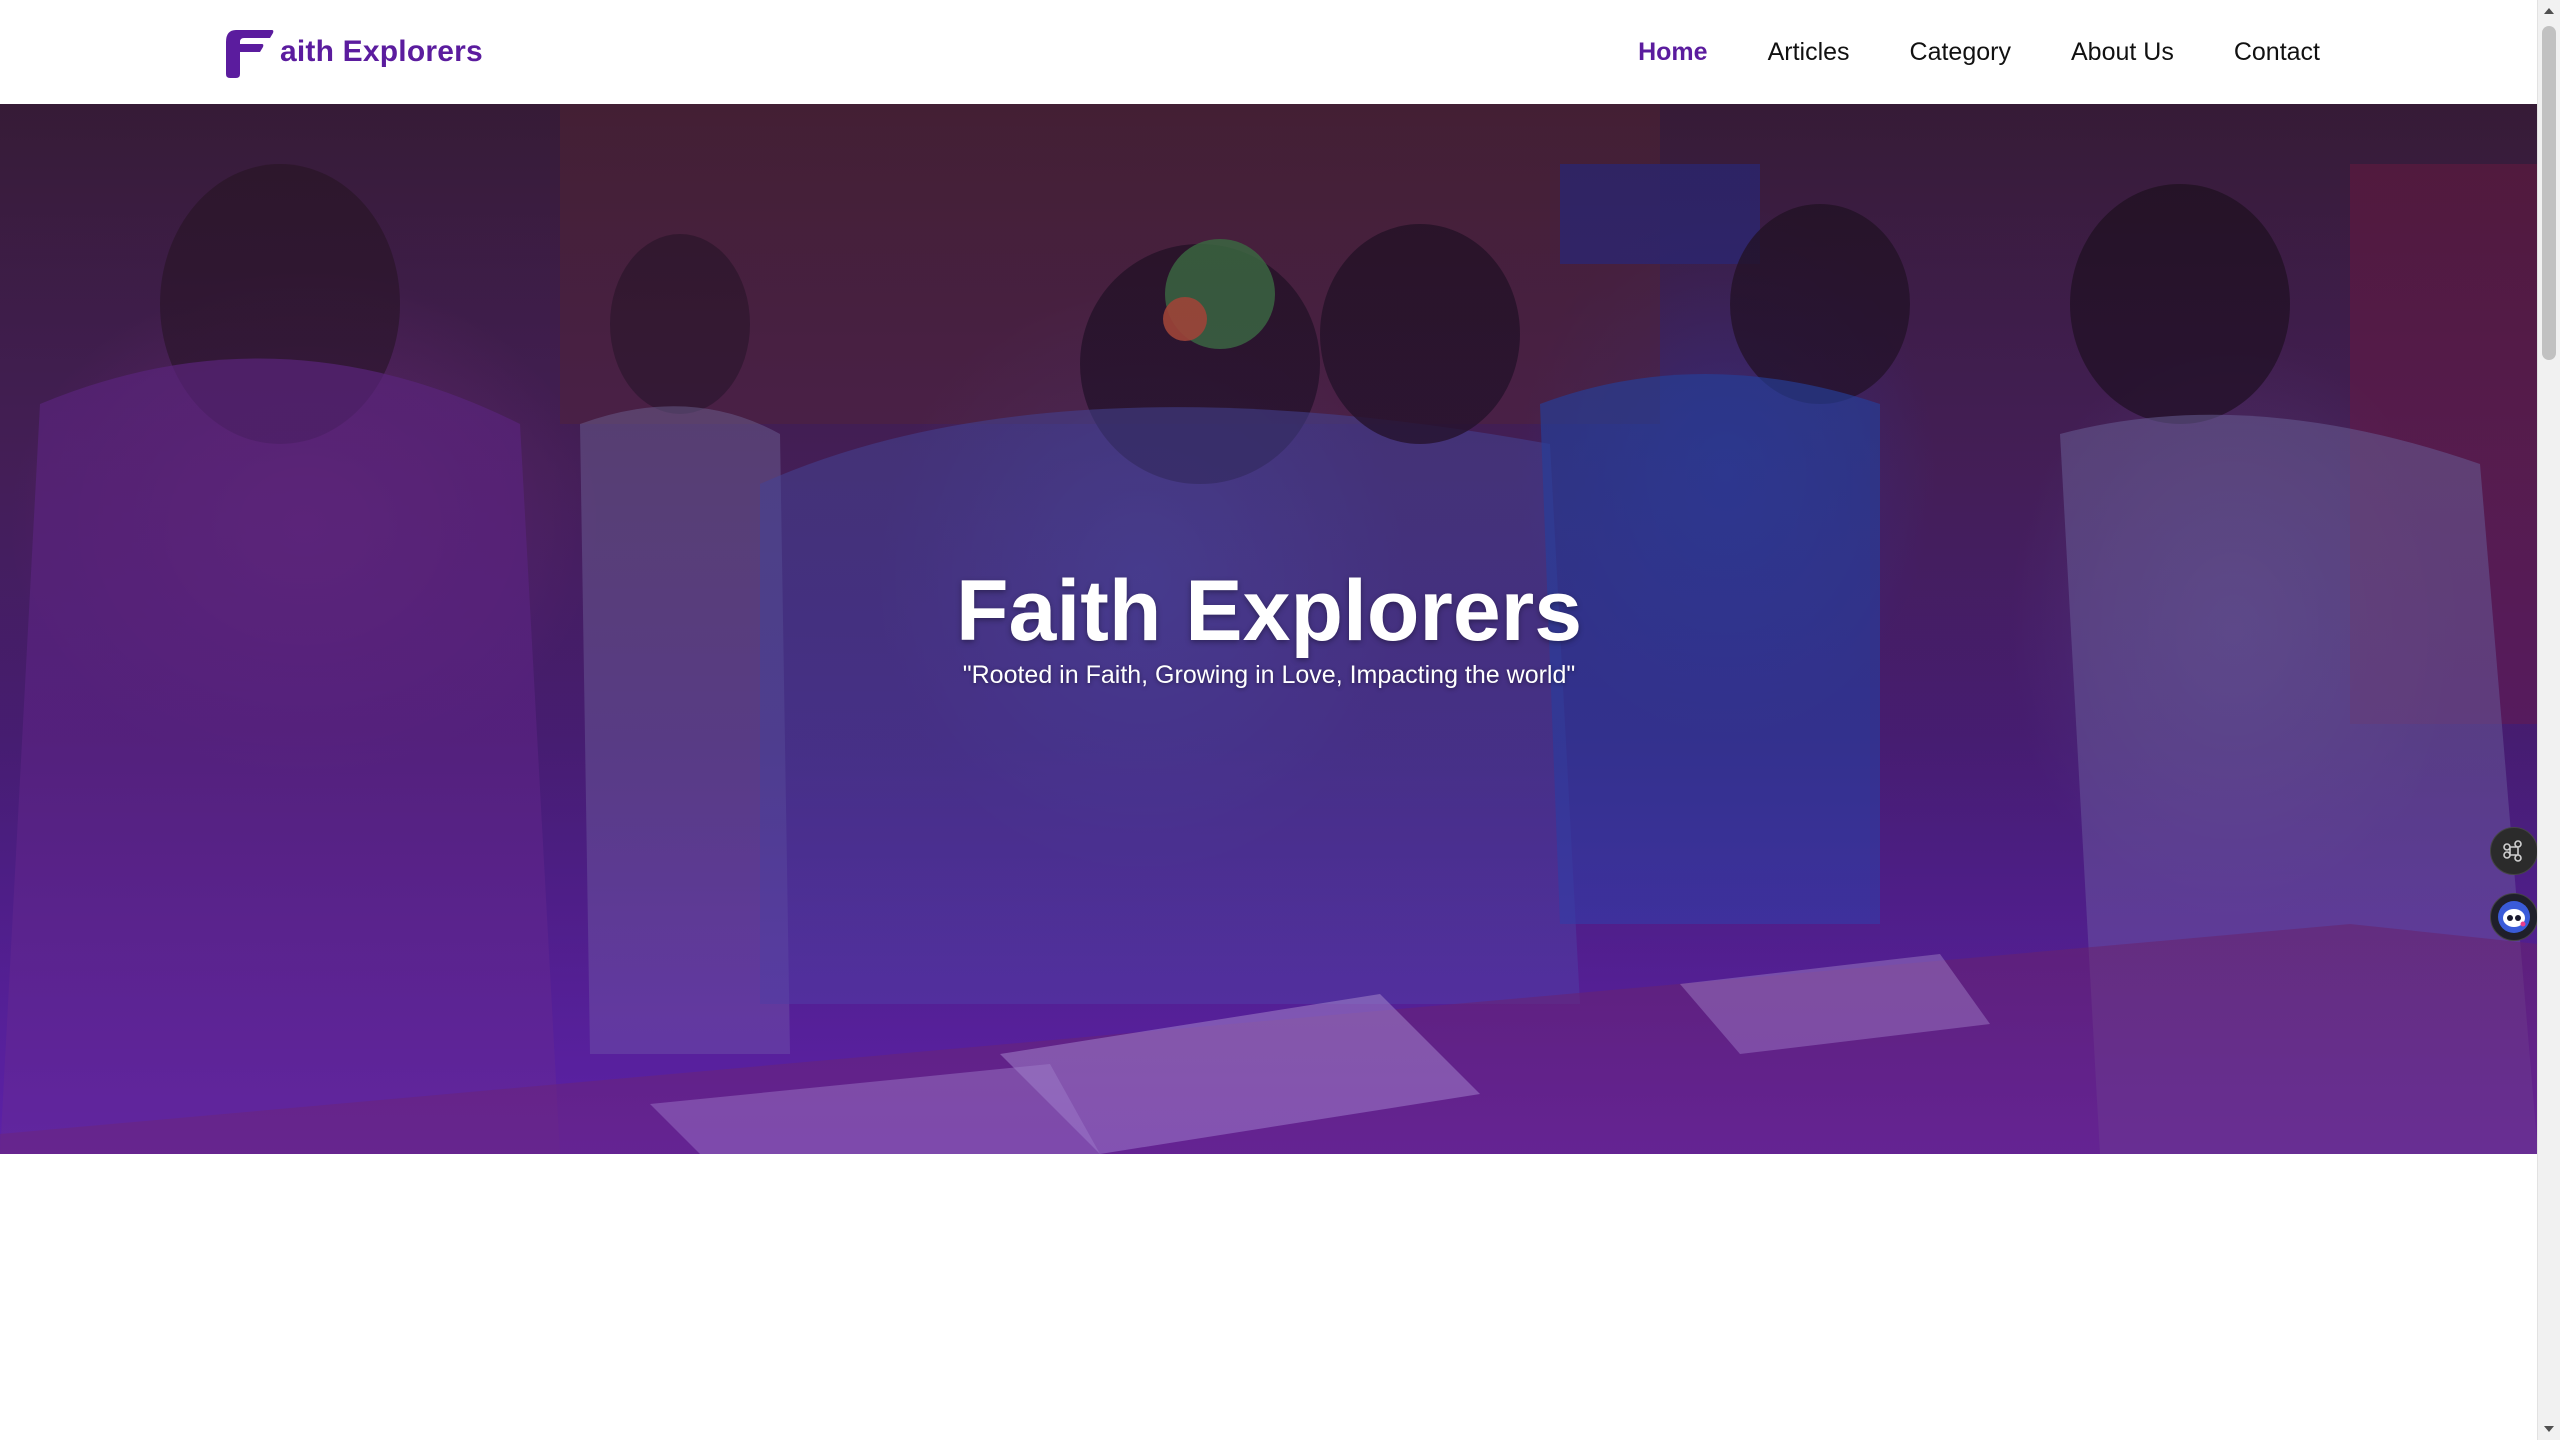 The width and height of the screenshot is (2560, 1440). What do you see at coordinates (1269, 611) in the screenshot?
I see `hero-title: Faith Explorers` at bounding box center [1269, 611].